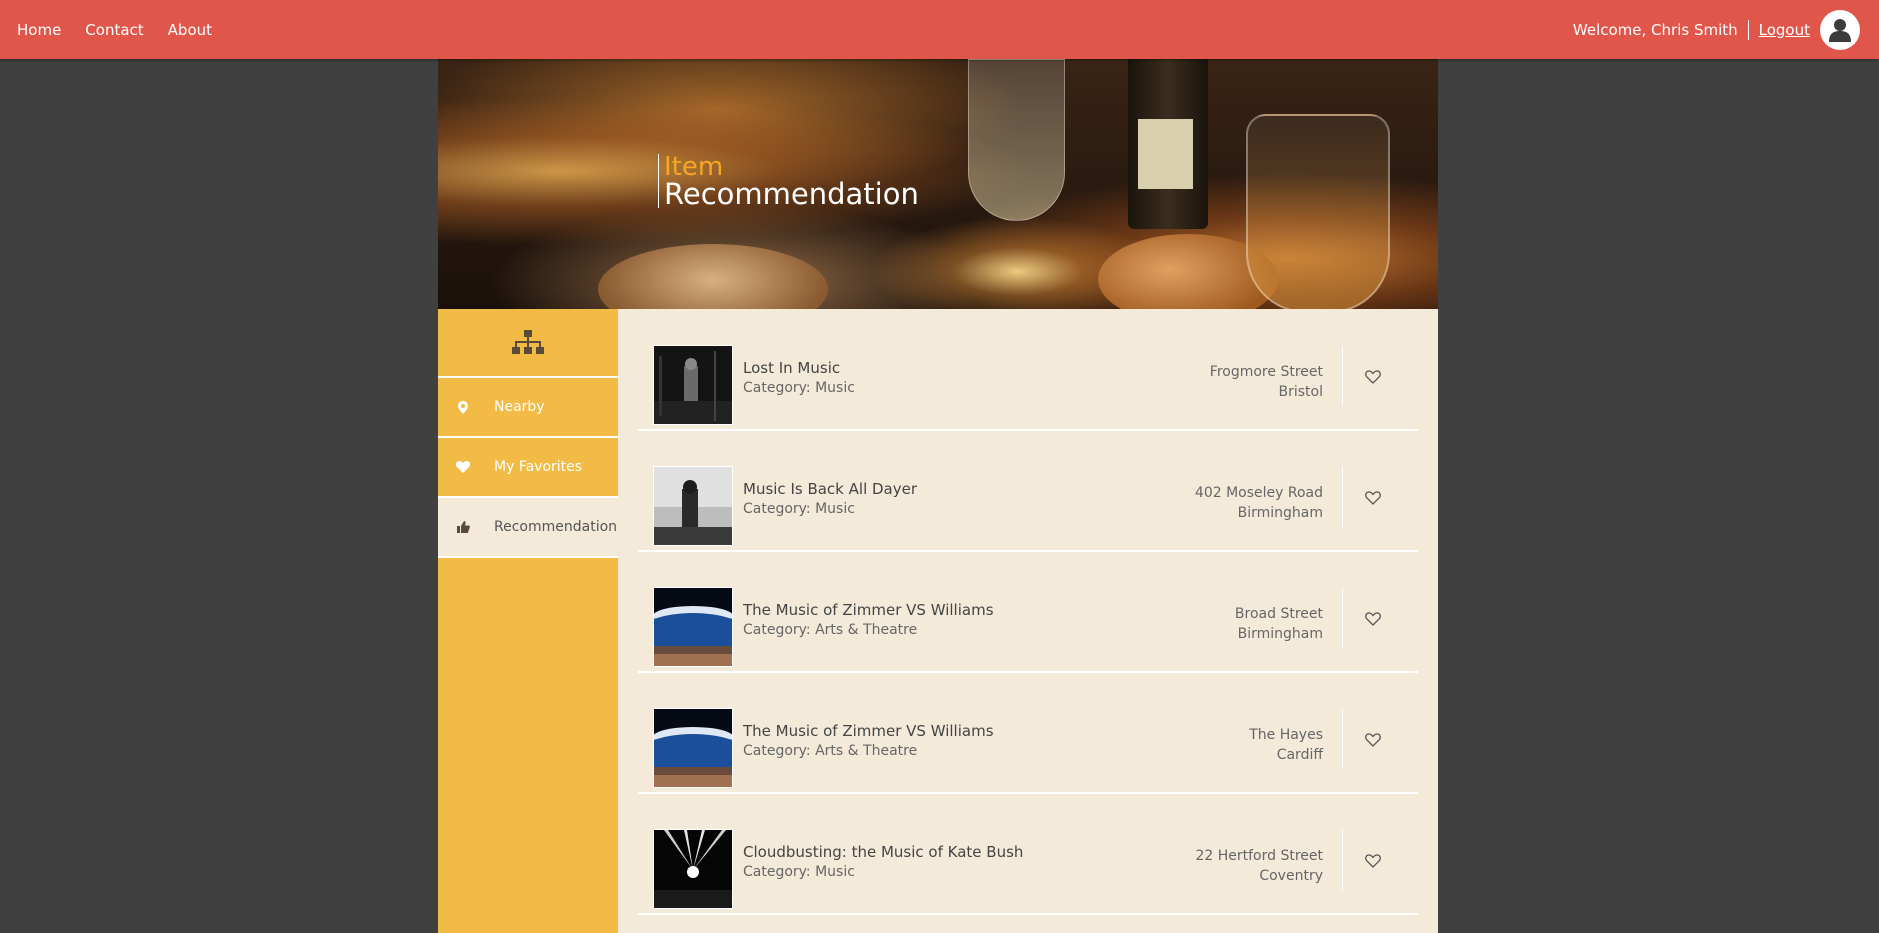 The height and width of the screenshot is (933, 1879). What do you see at coordinates (713, 276) in the screenshot?
I see `hero-plate-decor` at bounding box center [713, 276].